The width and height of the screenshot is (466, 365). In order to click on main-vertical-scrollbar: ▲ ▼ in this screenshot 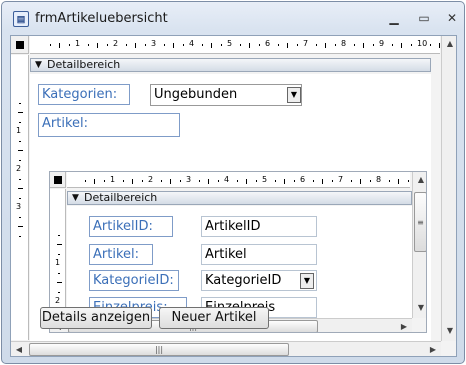, I will do `click(448, 188)`.